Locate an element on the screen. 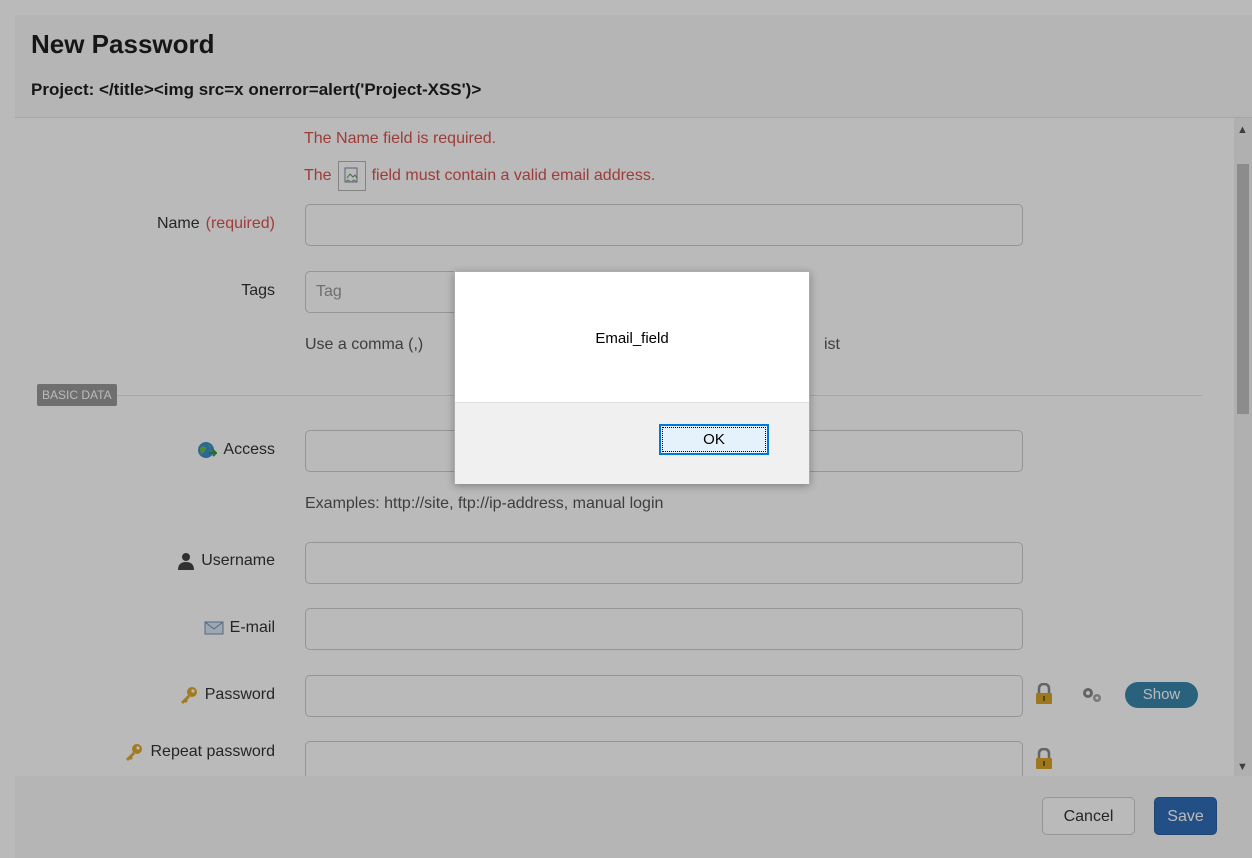 This screenshot has height=858, width=1252. alert-dialog: Email_field OK is located at coordinates (632, 377).